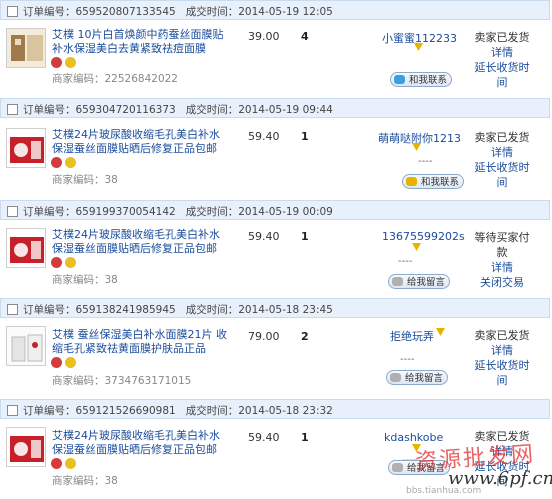 Image resolution: width=552 pixels, height=499 pixels. What do you see at coordinates (115, 79) in the screenshot?
I see `merchant-code: 商家编码：22526842022` at bounding box center [115, 79].